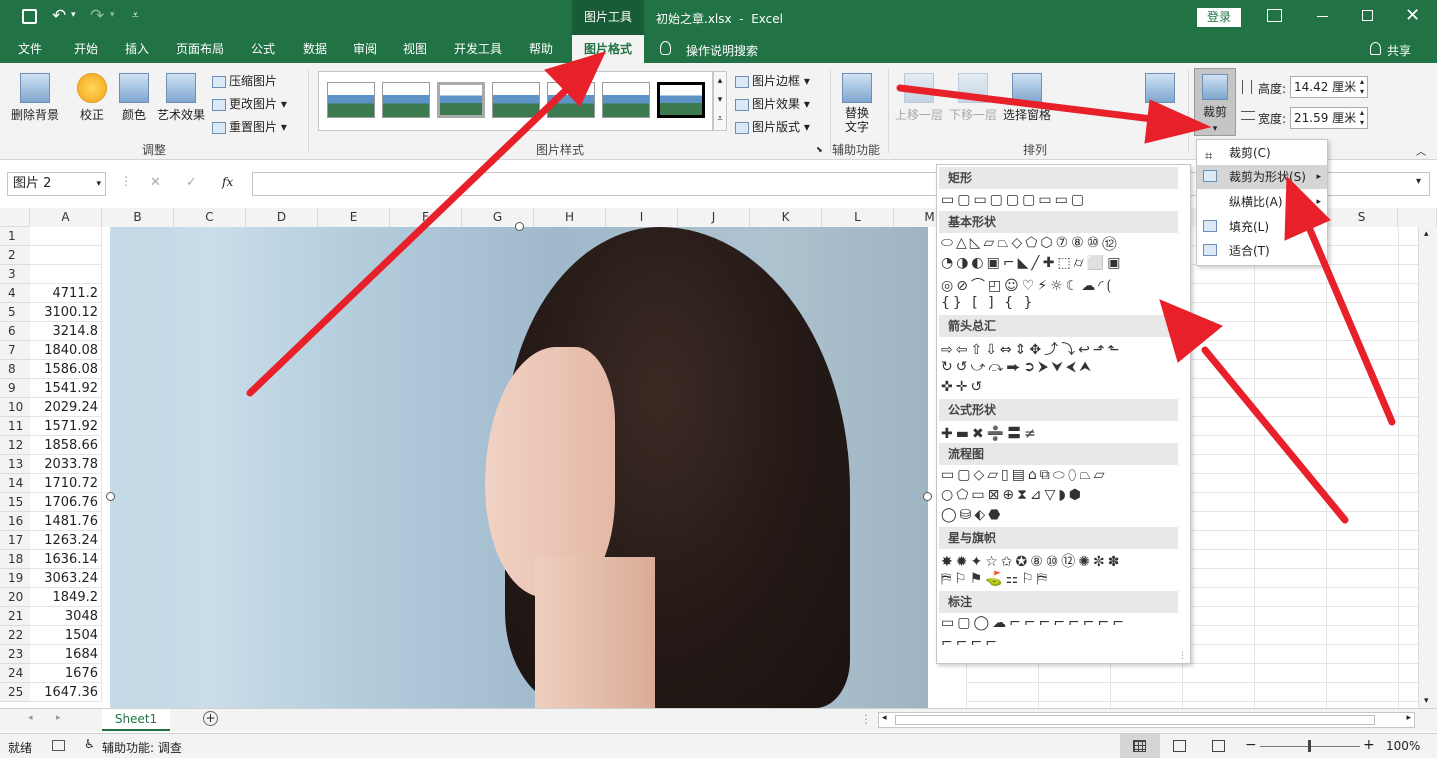 This screenshot has height=758, width=1437. I want to click on change-picture-button: 更改图片 ▾, so click(249, 103).